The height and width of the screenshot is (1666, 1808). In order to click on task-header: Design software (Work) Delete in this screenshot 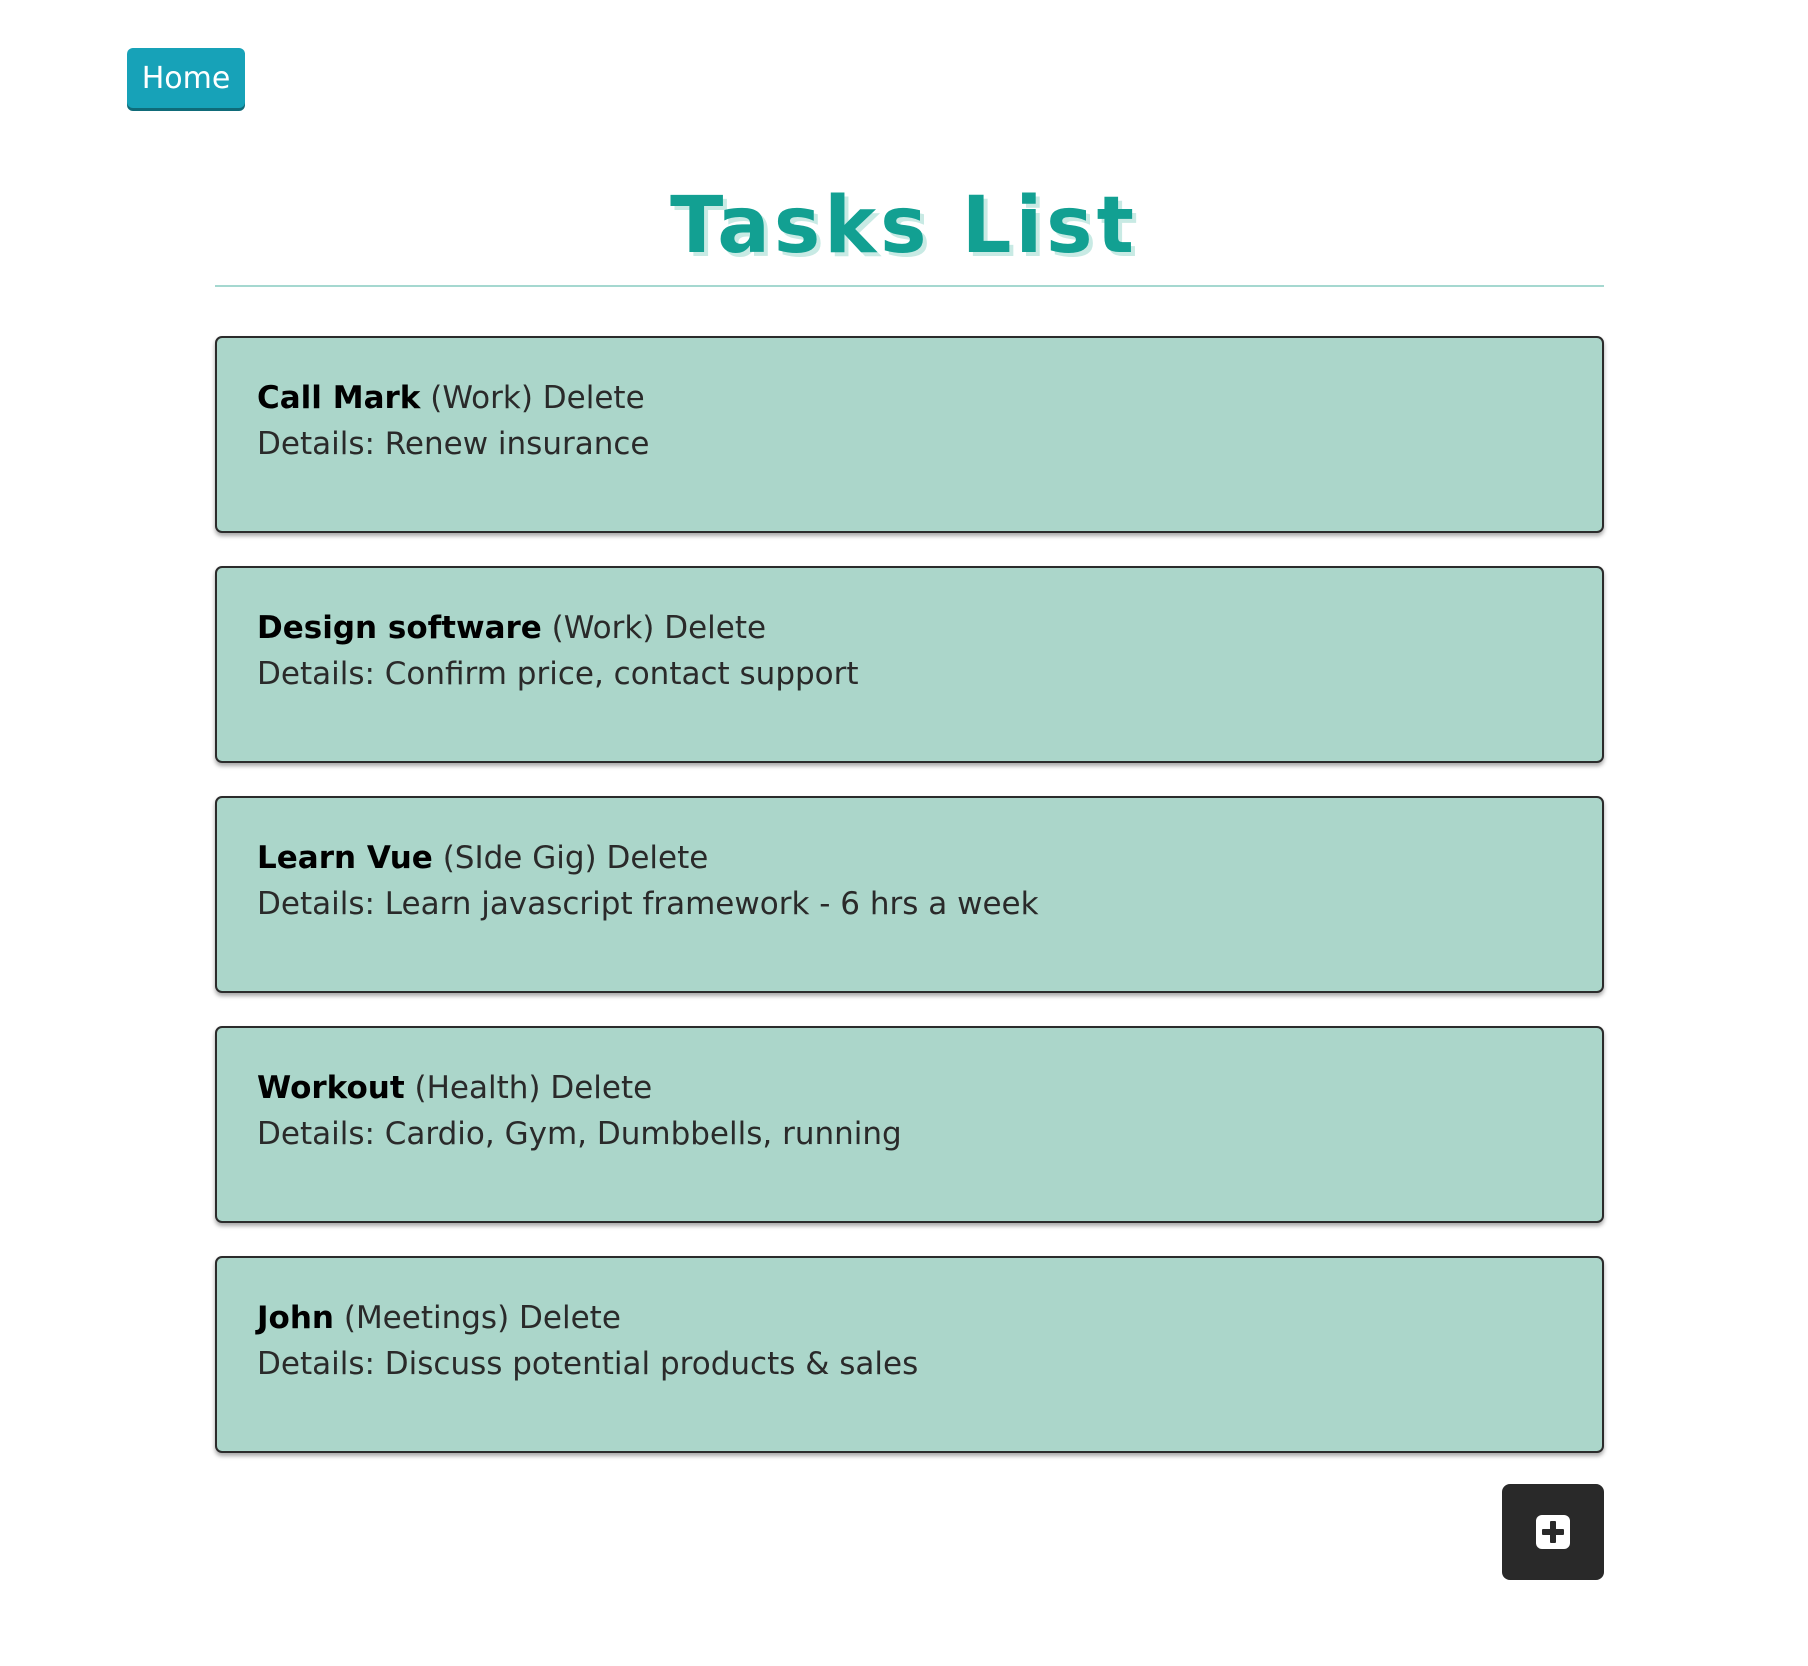, I will do `click(909, 628)`.